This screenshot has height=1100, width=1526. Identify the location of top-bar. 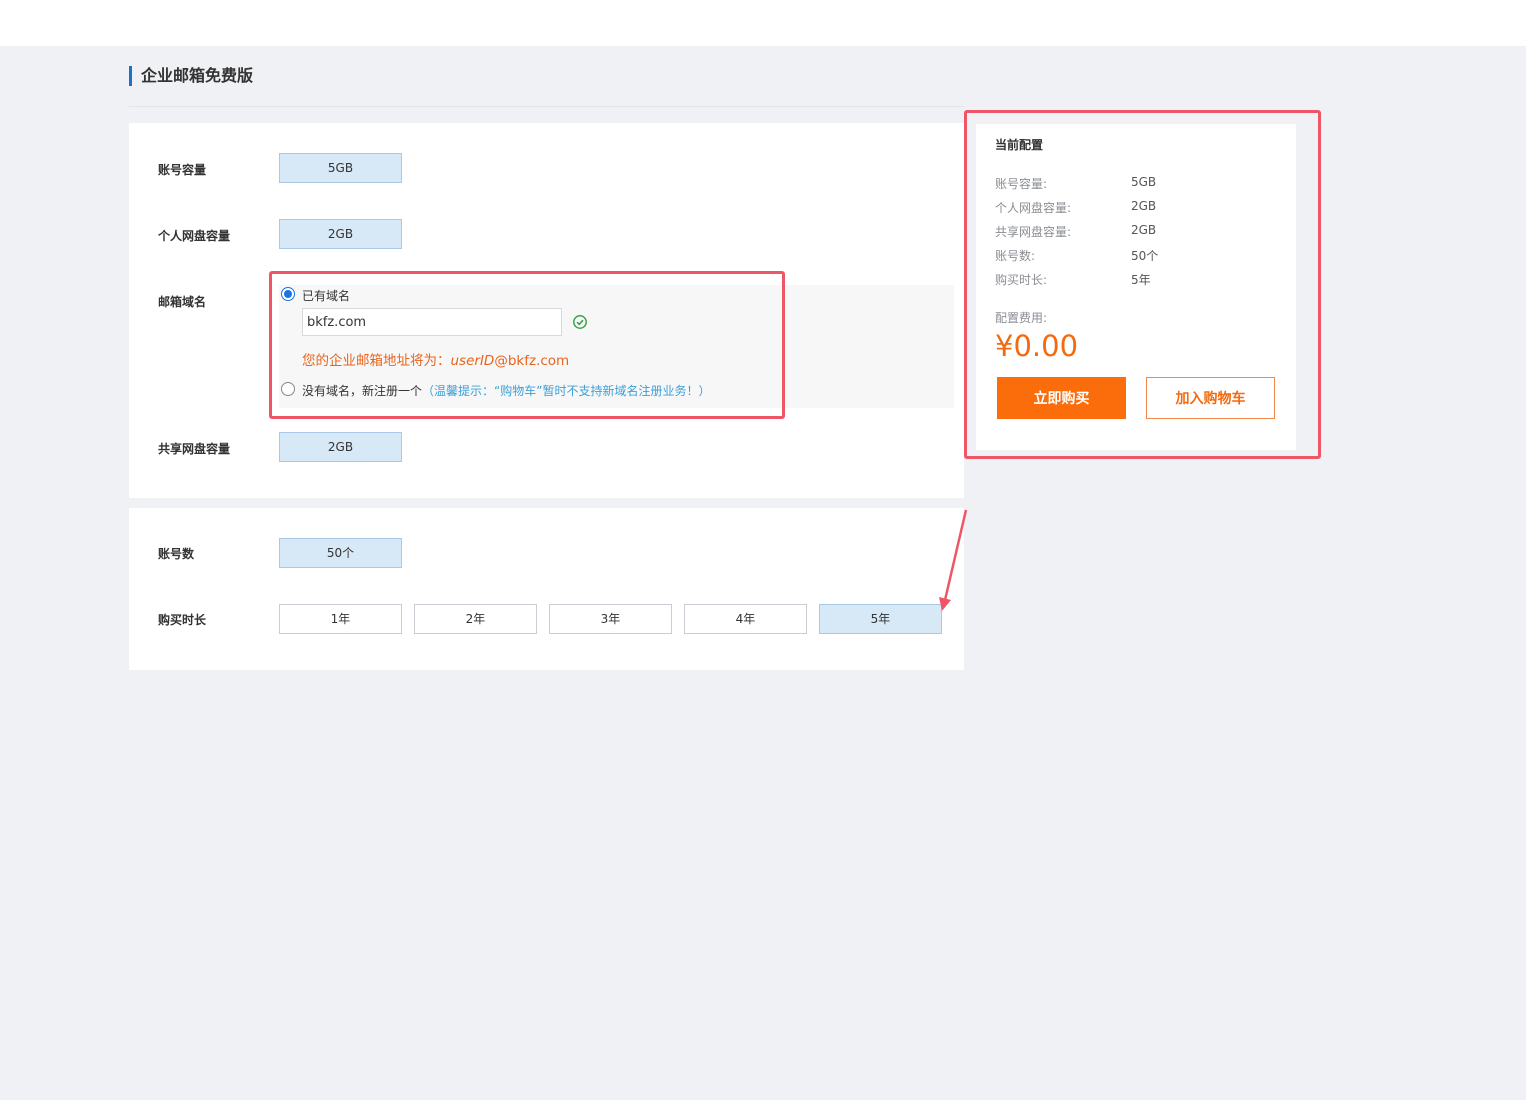
(763, 23).